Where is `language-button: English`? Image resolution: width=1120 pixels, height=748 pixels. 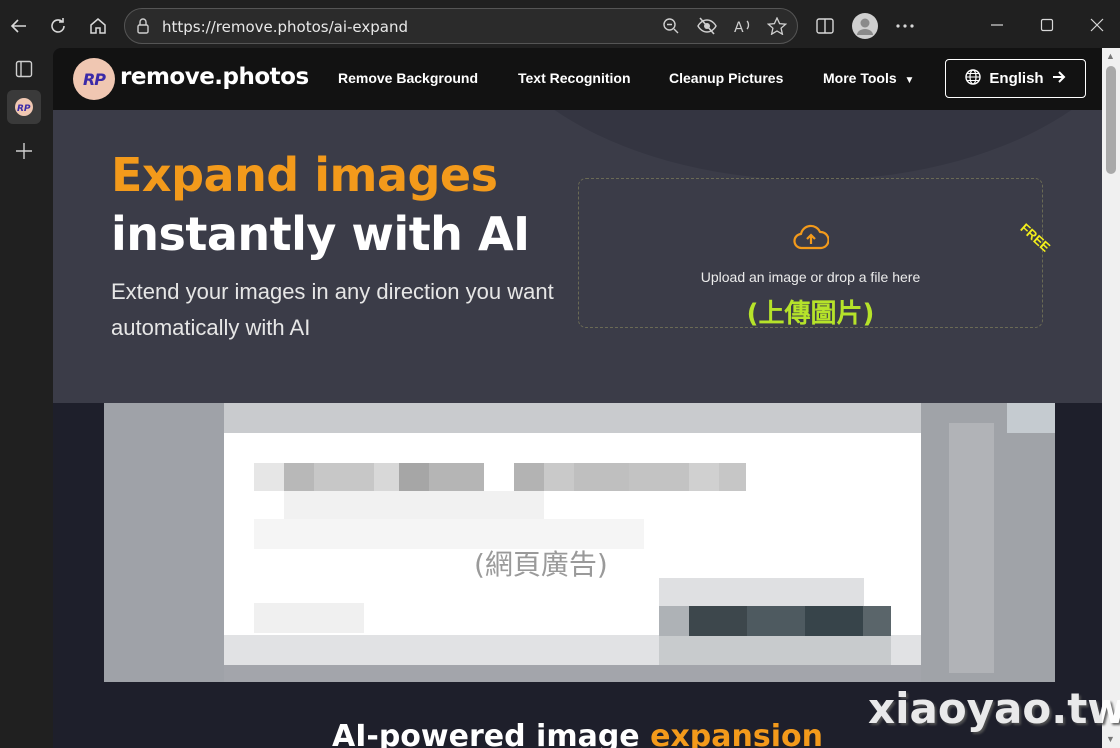
language-button: English is located at coordinates (1015, 78).